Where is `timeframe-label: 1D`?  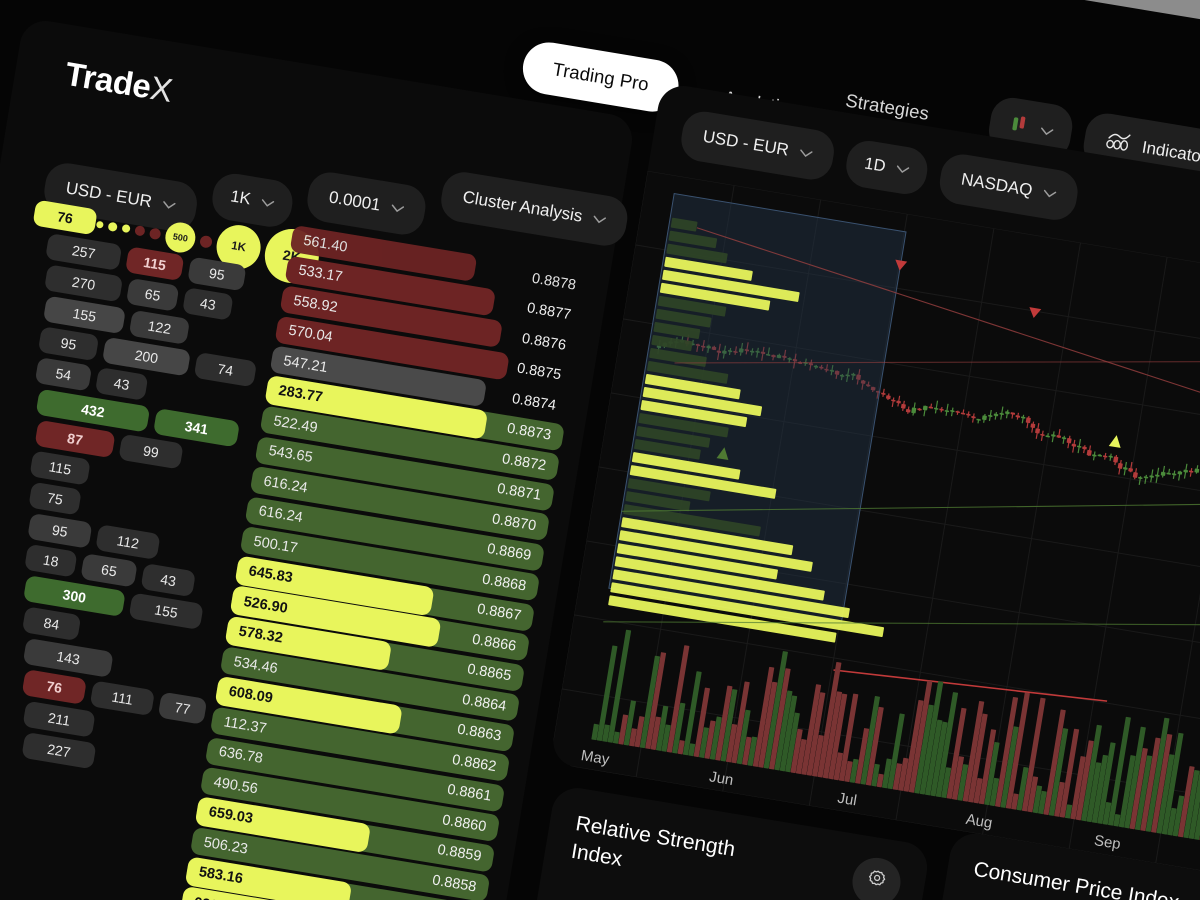
timeframe-label: 1D is located at coordinates (875, 164).